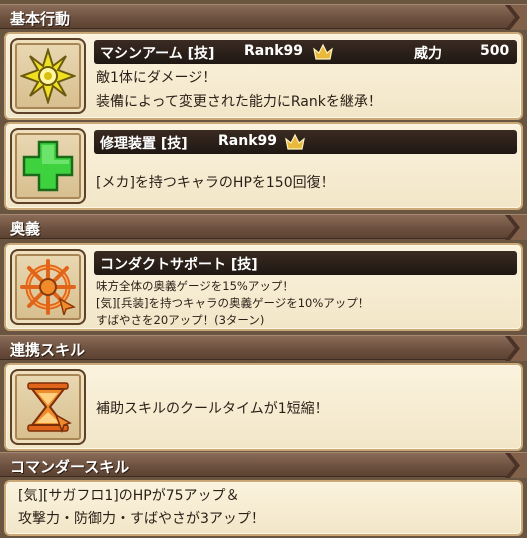 The height and width of the screenshot is (538, 527). I want to click on section-header-basic: 基本行動, so click(263, 17).